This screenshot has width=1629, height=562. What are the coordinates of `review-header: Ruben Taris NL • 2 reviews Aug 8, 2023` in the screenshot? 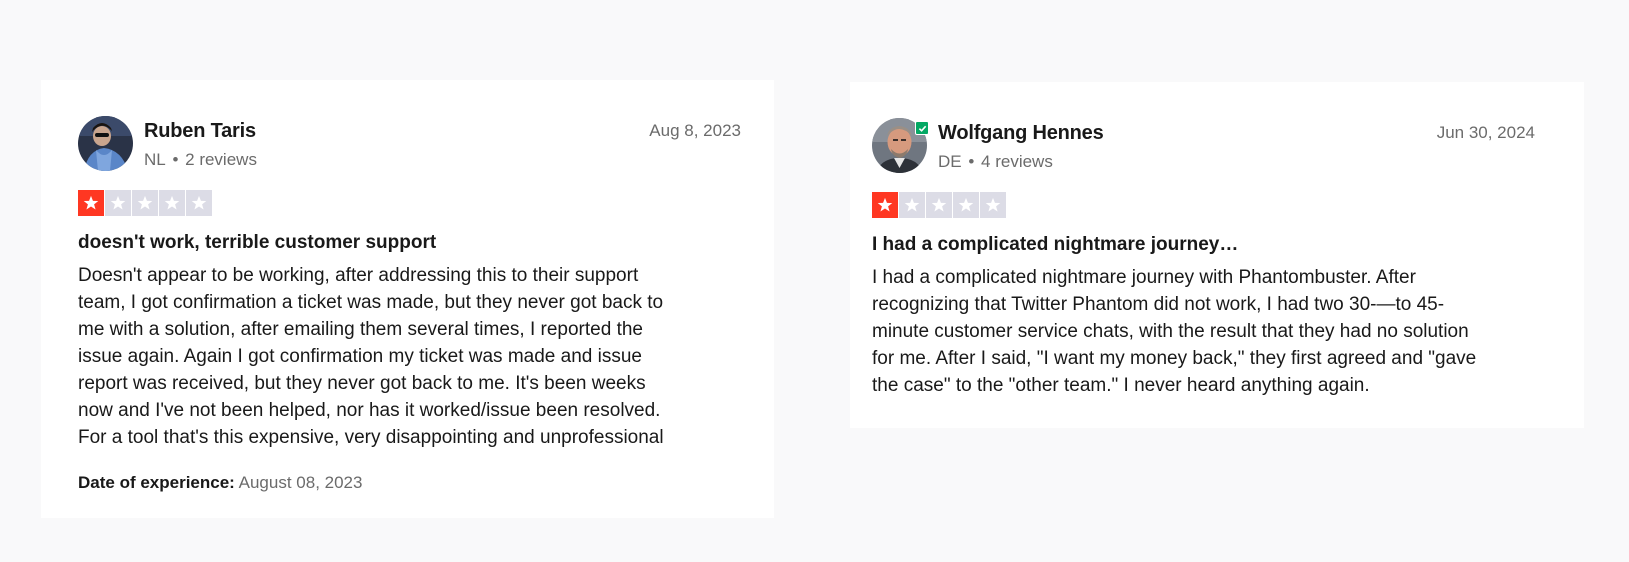 It's located at (409, 144).